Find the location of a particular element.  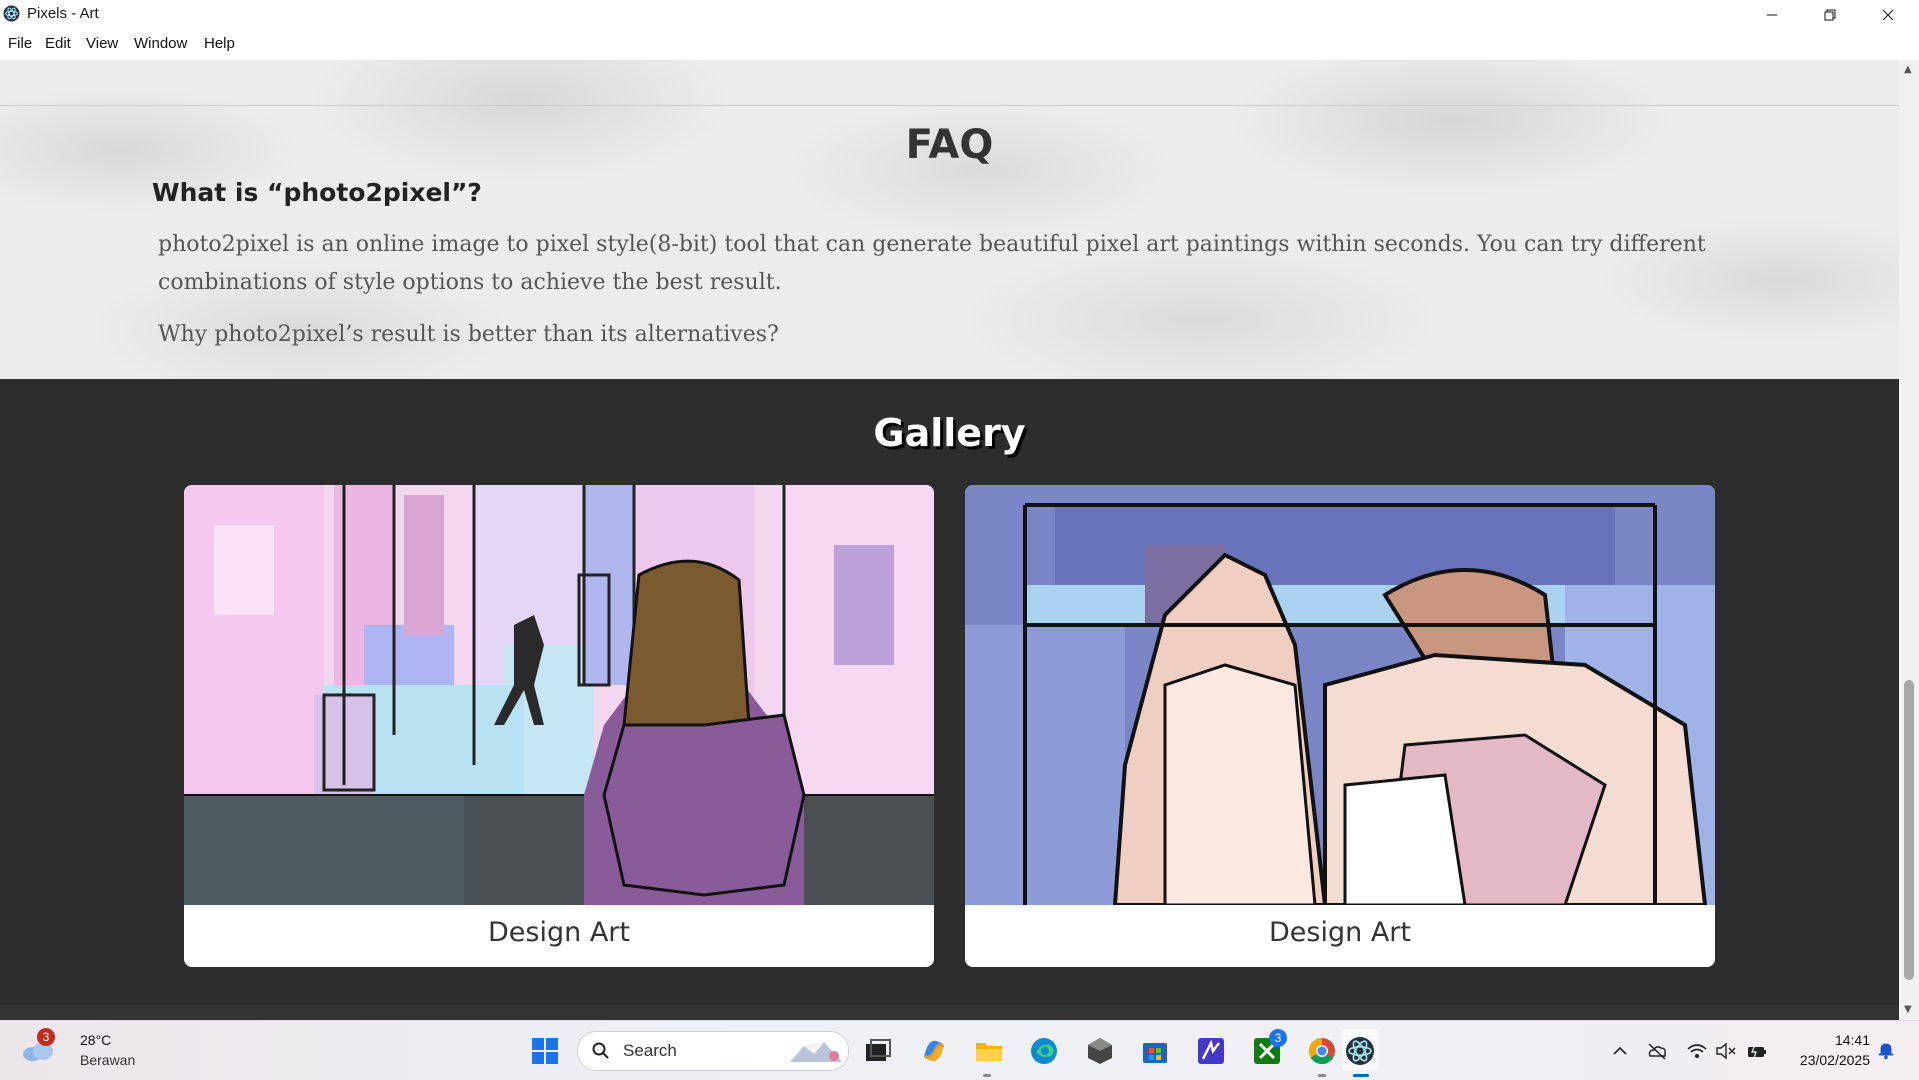

page-footer-edge is located at coordinates (949, 1013).